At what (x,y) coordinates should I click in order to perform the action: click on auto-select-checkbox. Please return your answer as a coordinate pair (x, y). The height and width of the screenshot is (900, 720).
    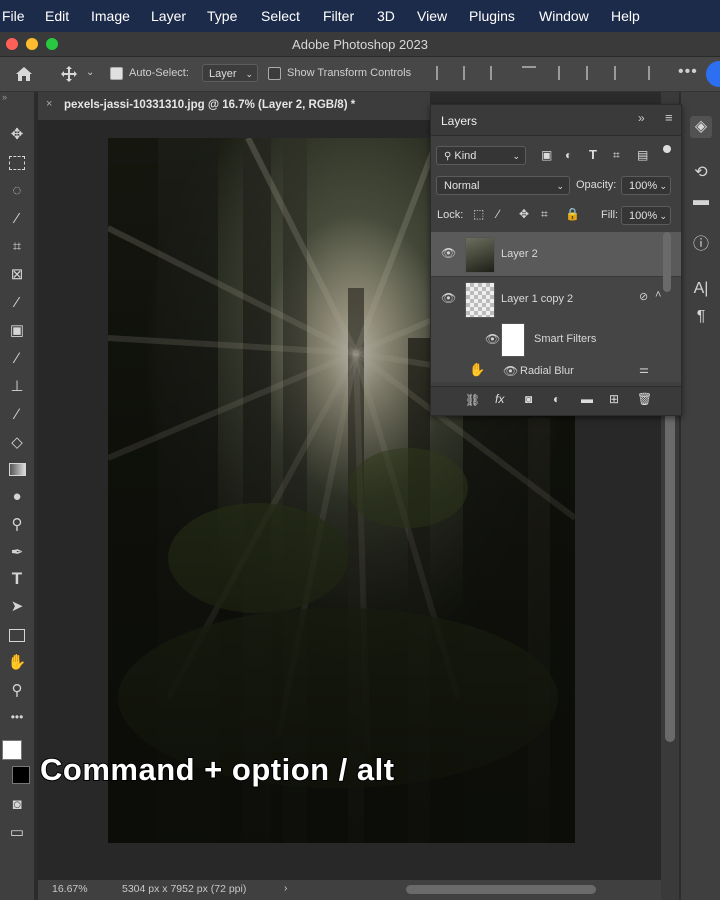
    Looking at the image, I should click on (116, 73).